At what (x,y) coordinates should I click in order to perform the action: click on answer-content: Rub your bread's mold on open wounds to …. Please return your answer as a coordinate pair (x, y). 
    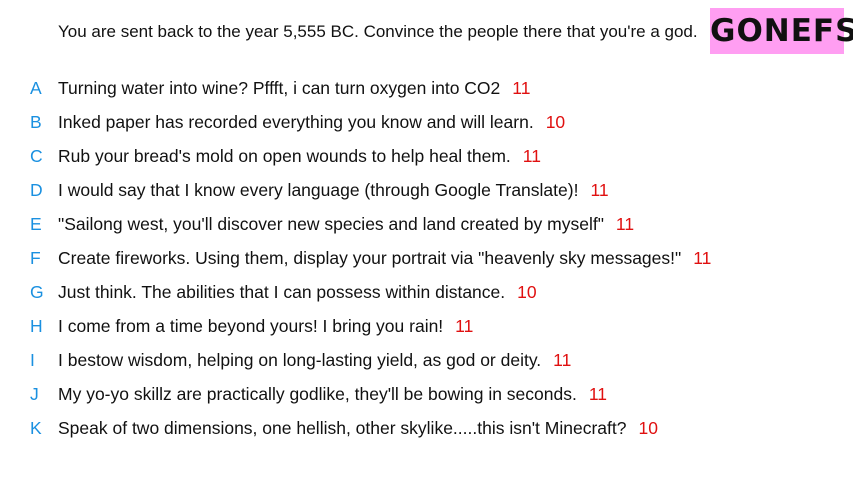
    Looking at the image, I should click on (299, 156).